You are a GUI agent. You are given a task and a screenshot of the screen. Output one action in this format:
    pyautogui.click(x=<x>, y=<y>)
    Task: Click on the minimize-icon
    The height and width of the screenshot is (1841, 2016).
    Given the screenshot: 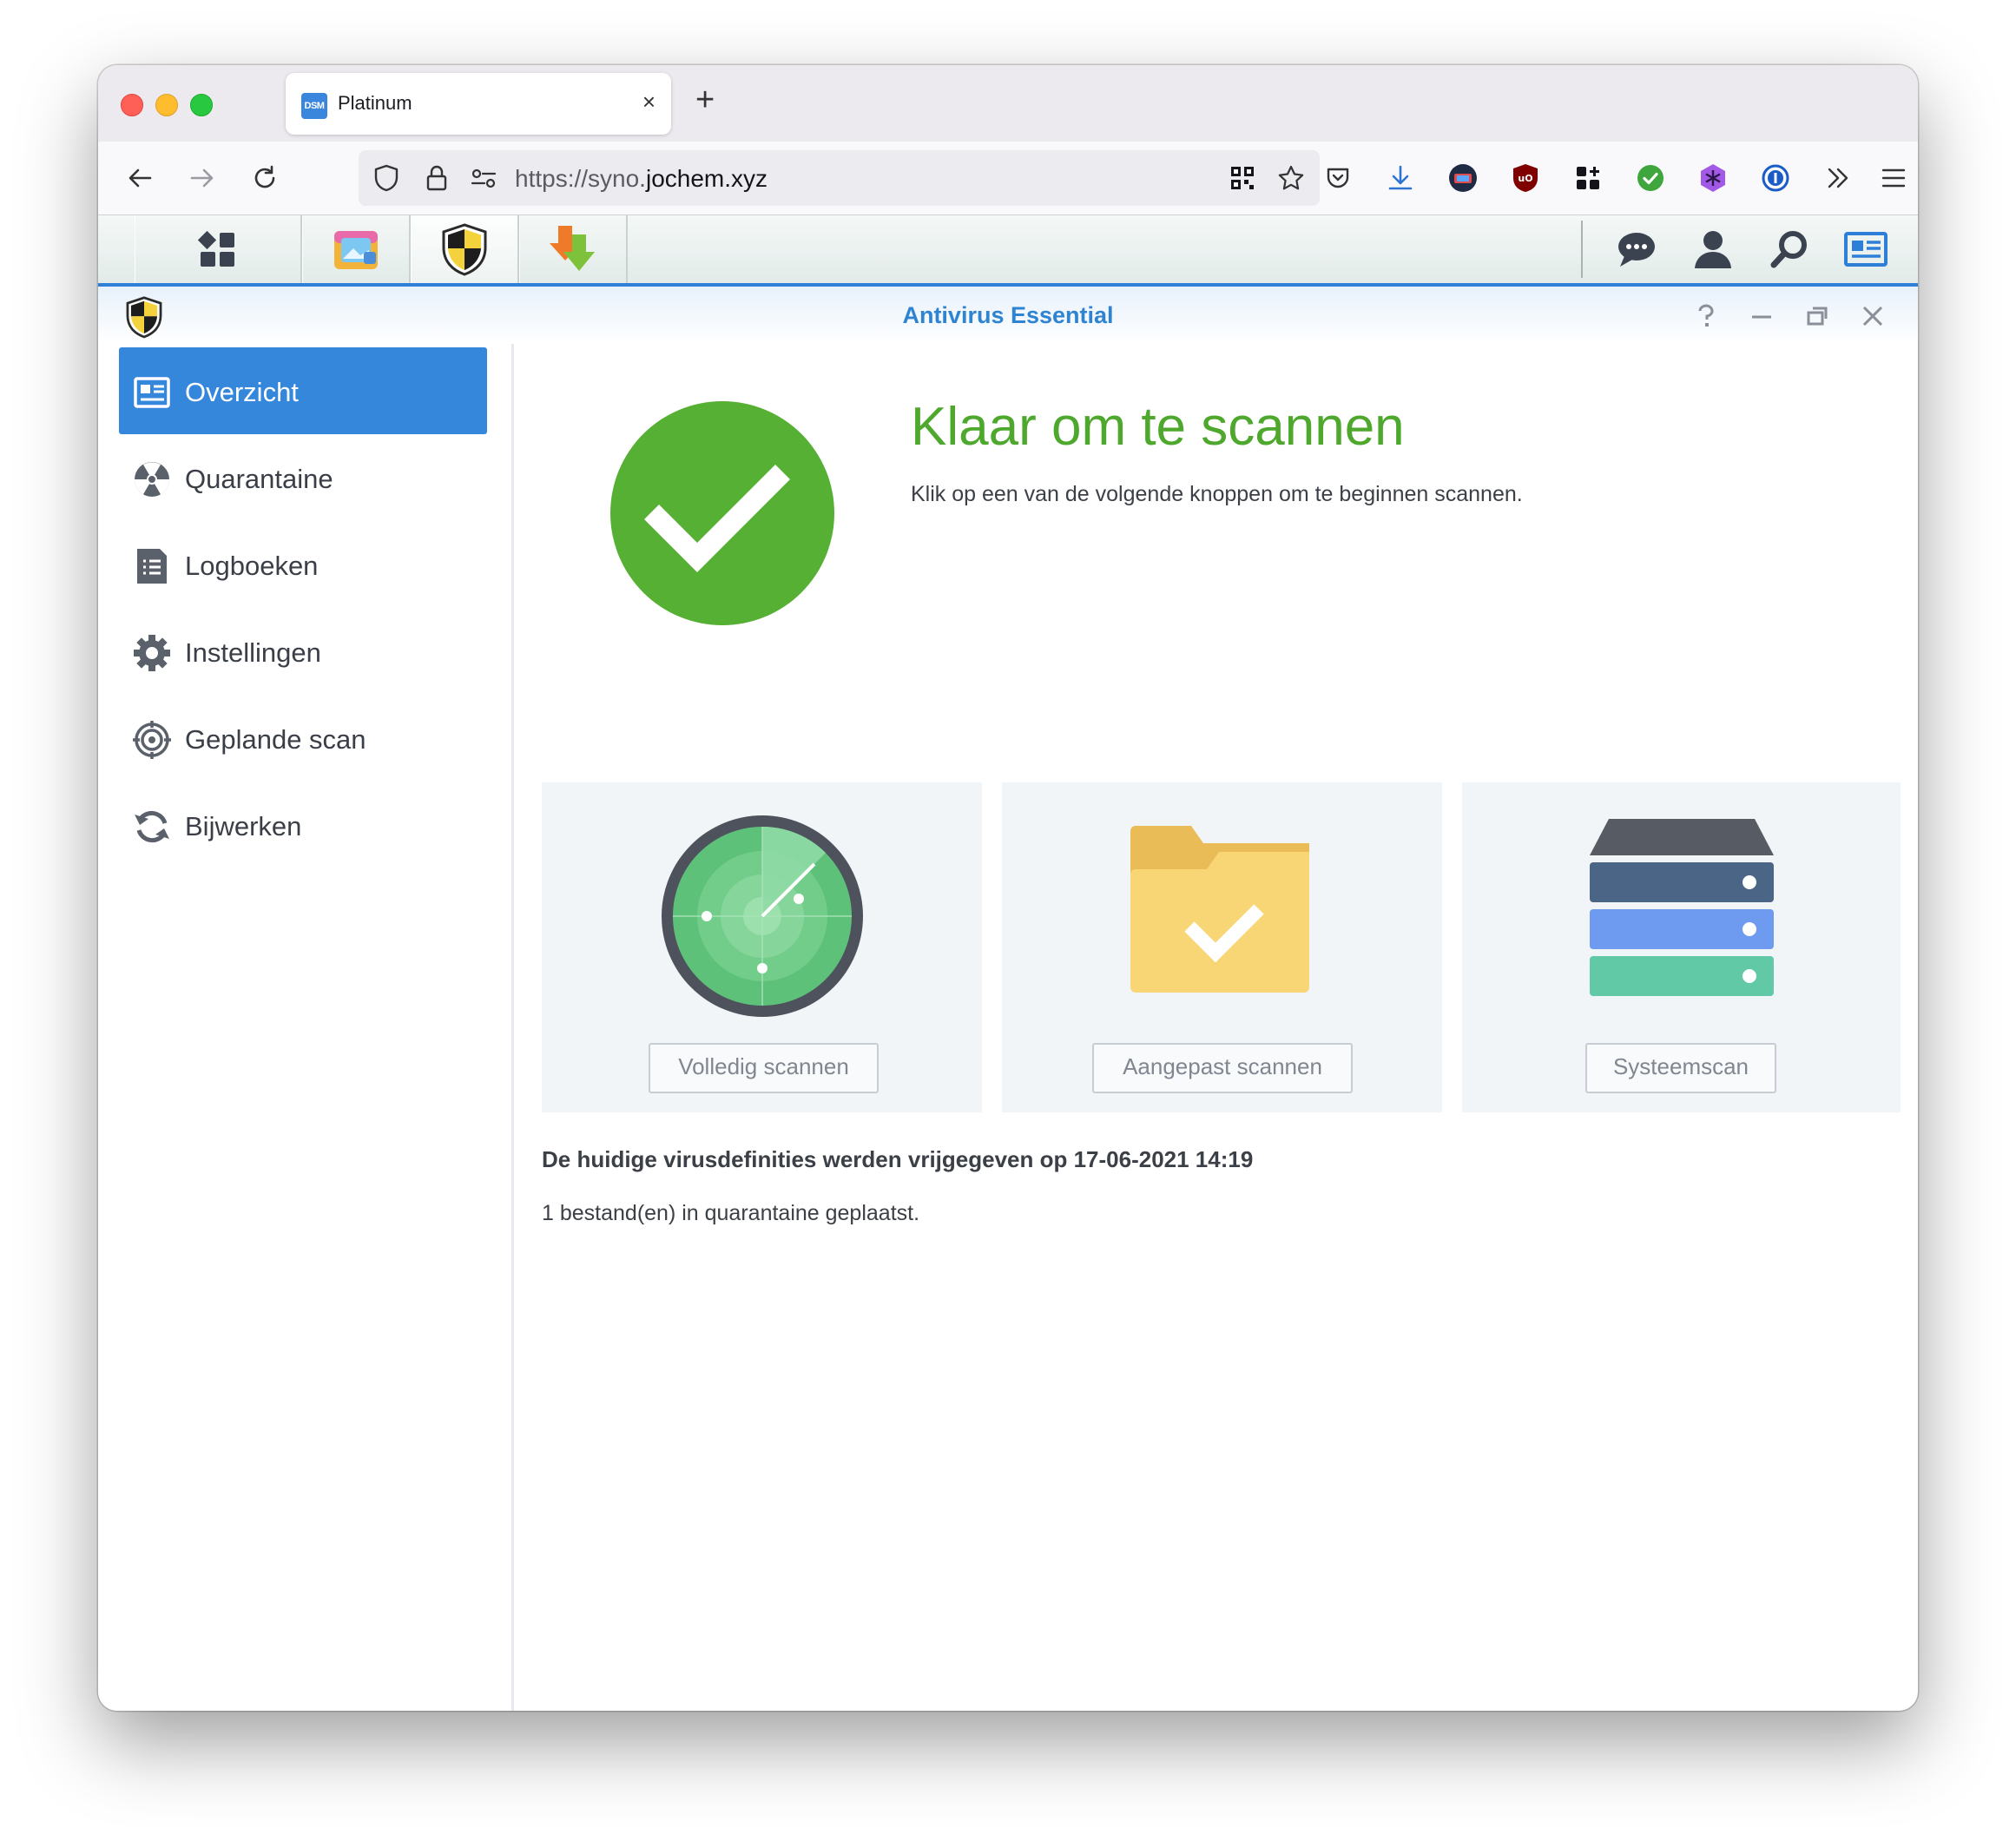 What is the action you would take?
    pyautogui.click(x=1761, y=317)
    